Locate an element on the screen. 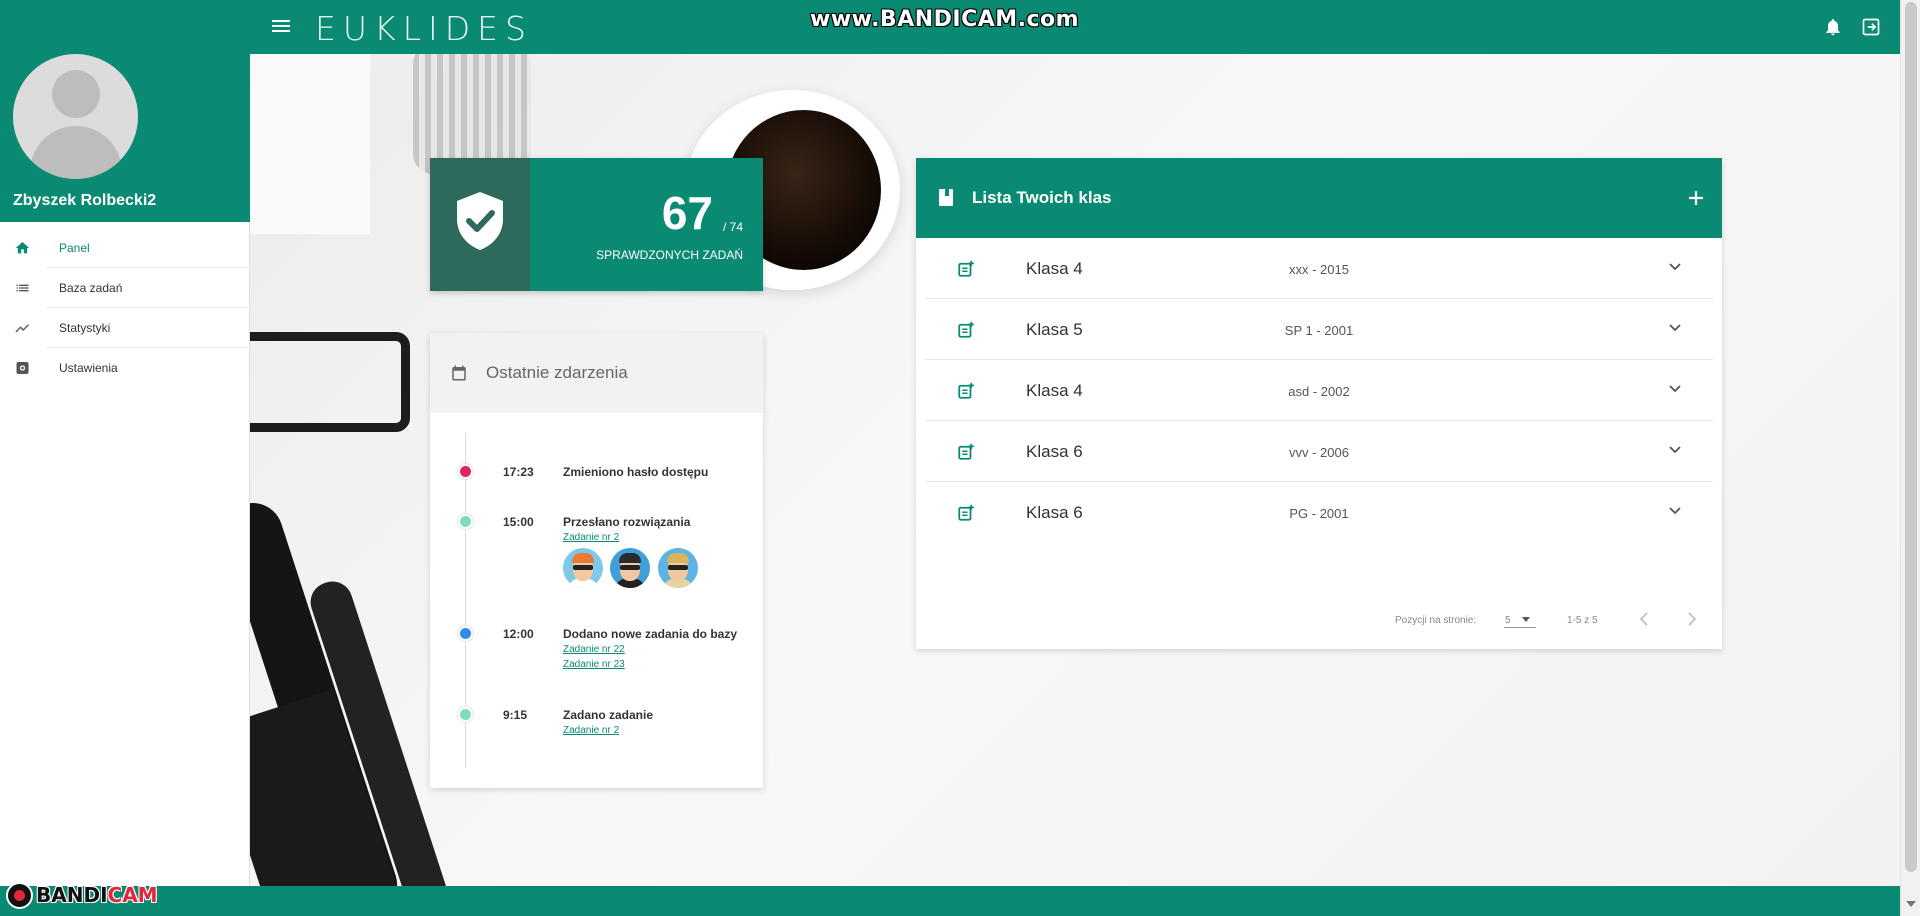  event-time: 15:00 is located at coordinates (518, 522).